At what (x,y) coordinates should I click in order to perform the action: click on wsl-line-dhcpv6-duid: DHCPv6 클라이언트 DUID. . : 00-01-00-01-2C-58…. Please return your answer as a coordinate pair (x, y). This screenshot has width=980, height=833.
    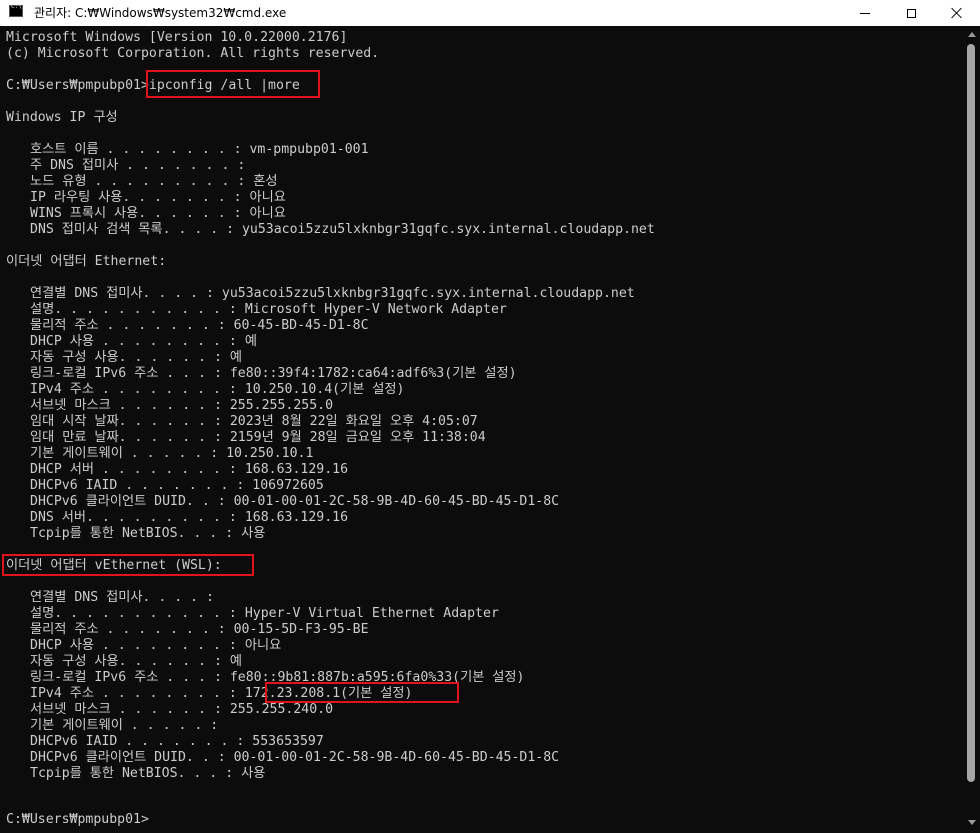
    Looking at the image, I should click on (295, 757).